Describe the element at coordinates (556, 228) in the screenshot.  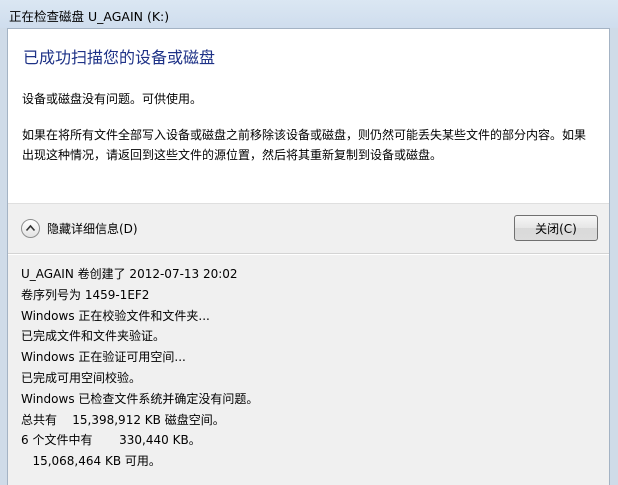
I see `close-button: 关闭(C)` at that location.